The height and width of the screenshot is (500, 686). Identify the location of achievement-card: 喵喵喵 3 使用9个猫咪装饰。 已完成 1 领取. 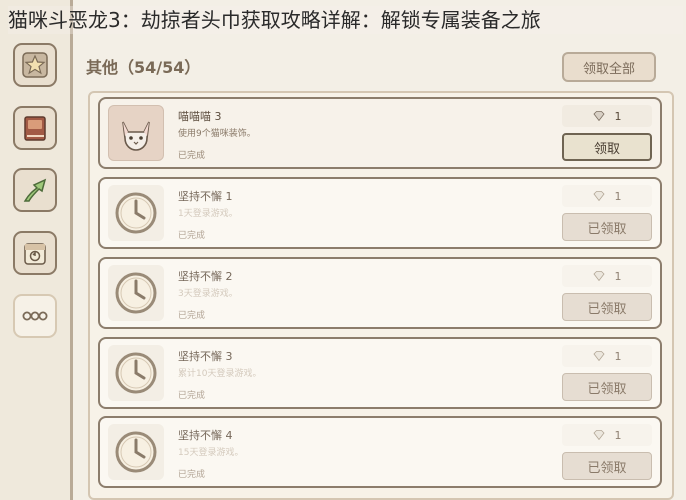
(380, 133).